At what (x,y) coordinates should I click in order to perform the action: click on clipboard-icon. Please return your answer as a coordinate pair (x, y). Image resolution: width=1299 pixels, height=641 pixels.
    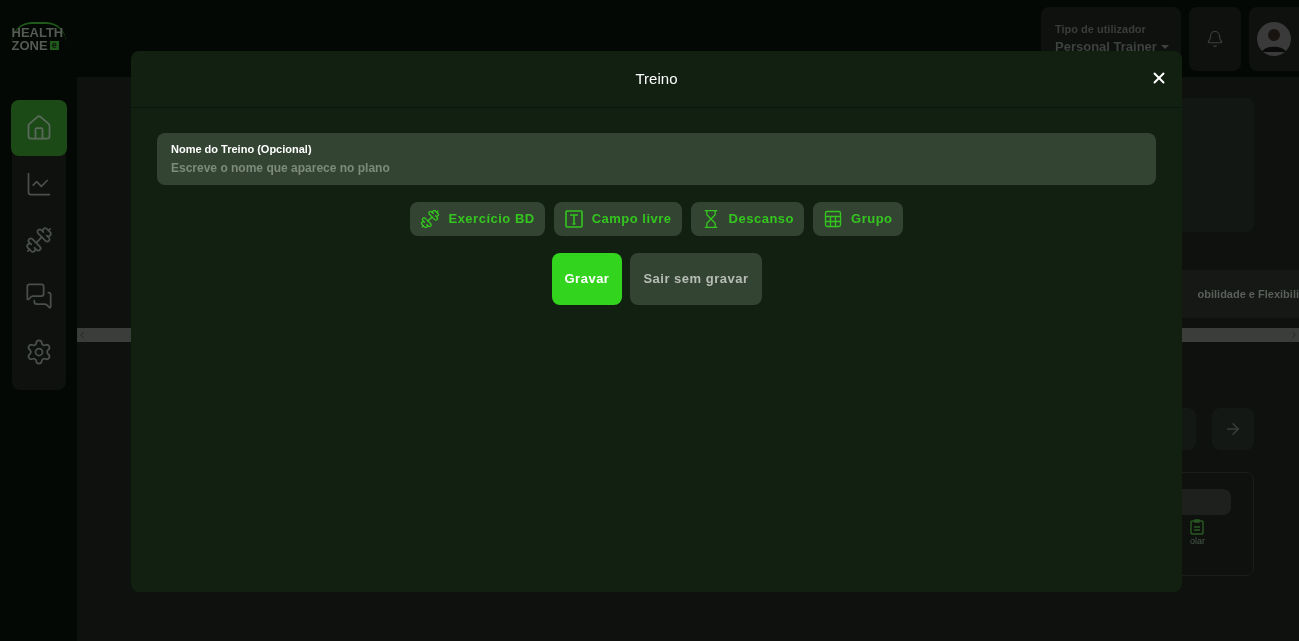
    Looking at the image, I should click on (1197, 527).